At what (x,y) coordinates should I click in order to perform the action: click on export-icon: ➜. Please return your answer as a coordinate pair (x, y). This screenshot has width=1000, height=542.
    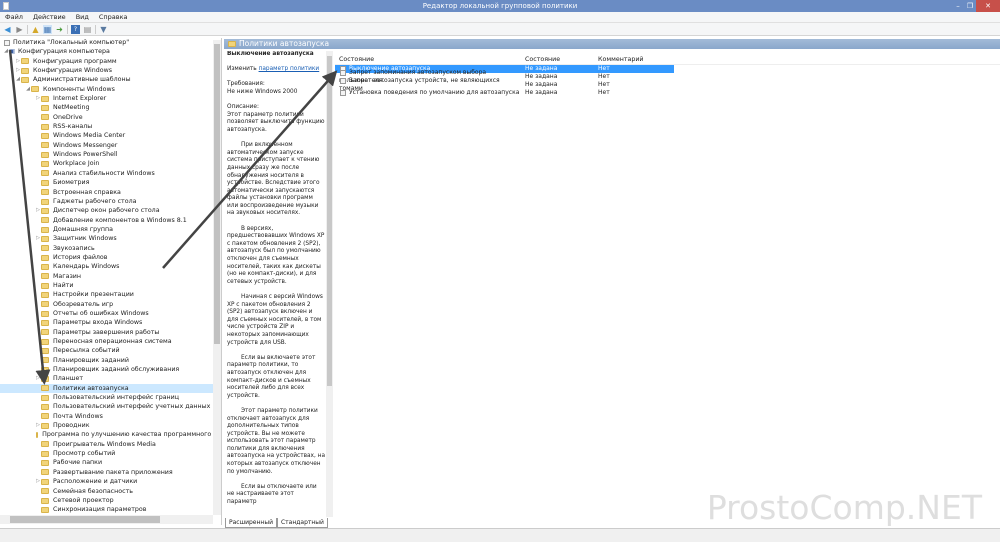
    Looking at the image, I should click on (59, 29).